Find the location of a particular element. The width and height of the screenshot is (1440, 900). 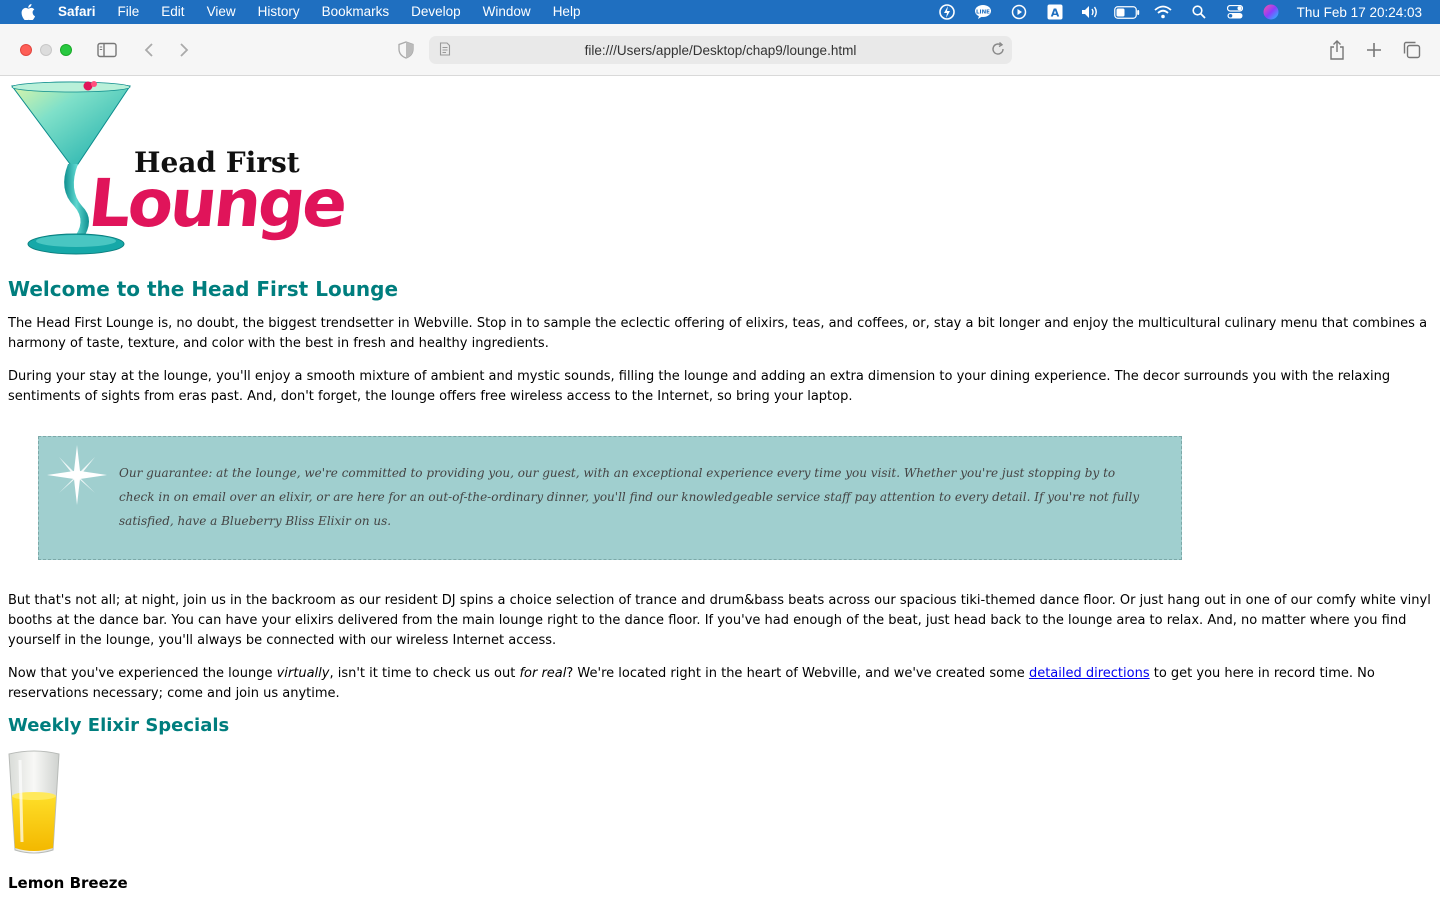

lemon-breeze-image is located at coordinates (34, 803).